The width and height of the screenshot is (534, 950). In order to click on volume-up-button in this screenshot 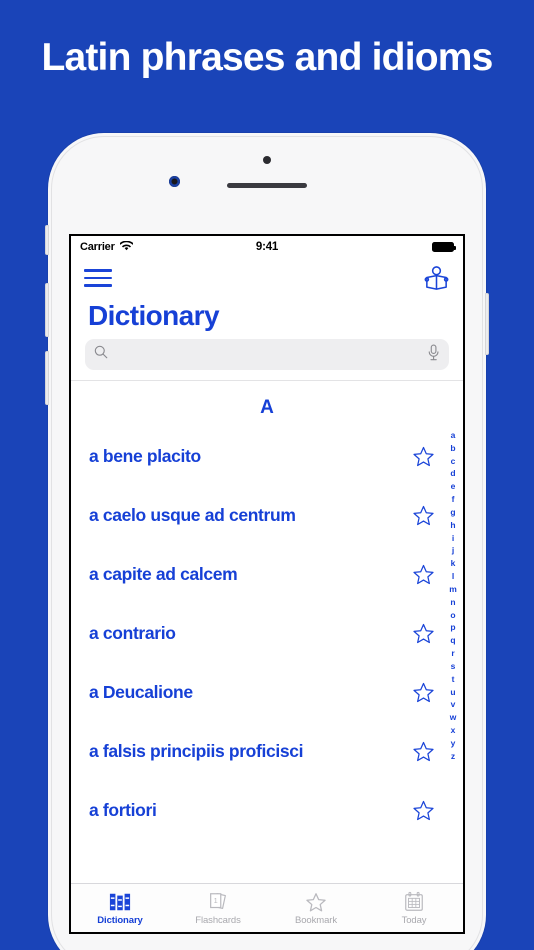, I will do `click(47, 310)`.